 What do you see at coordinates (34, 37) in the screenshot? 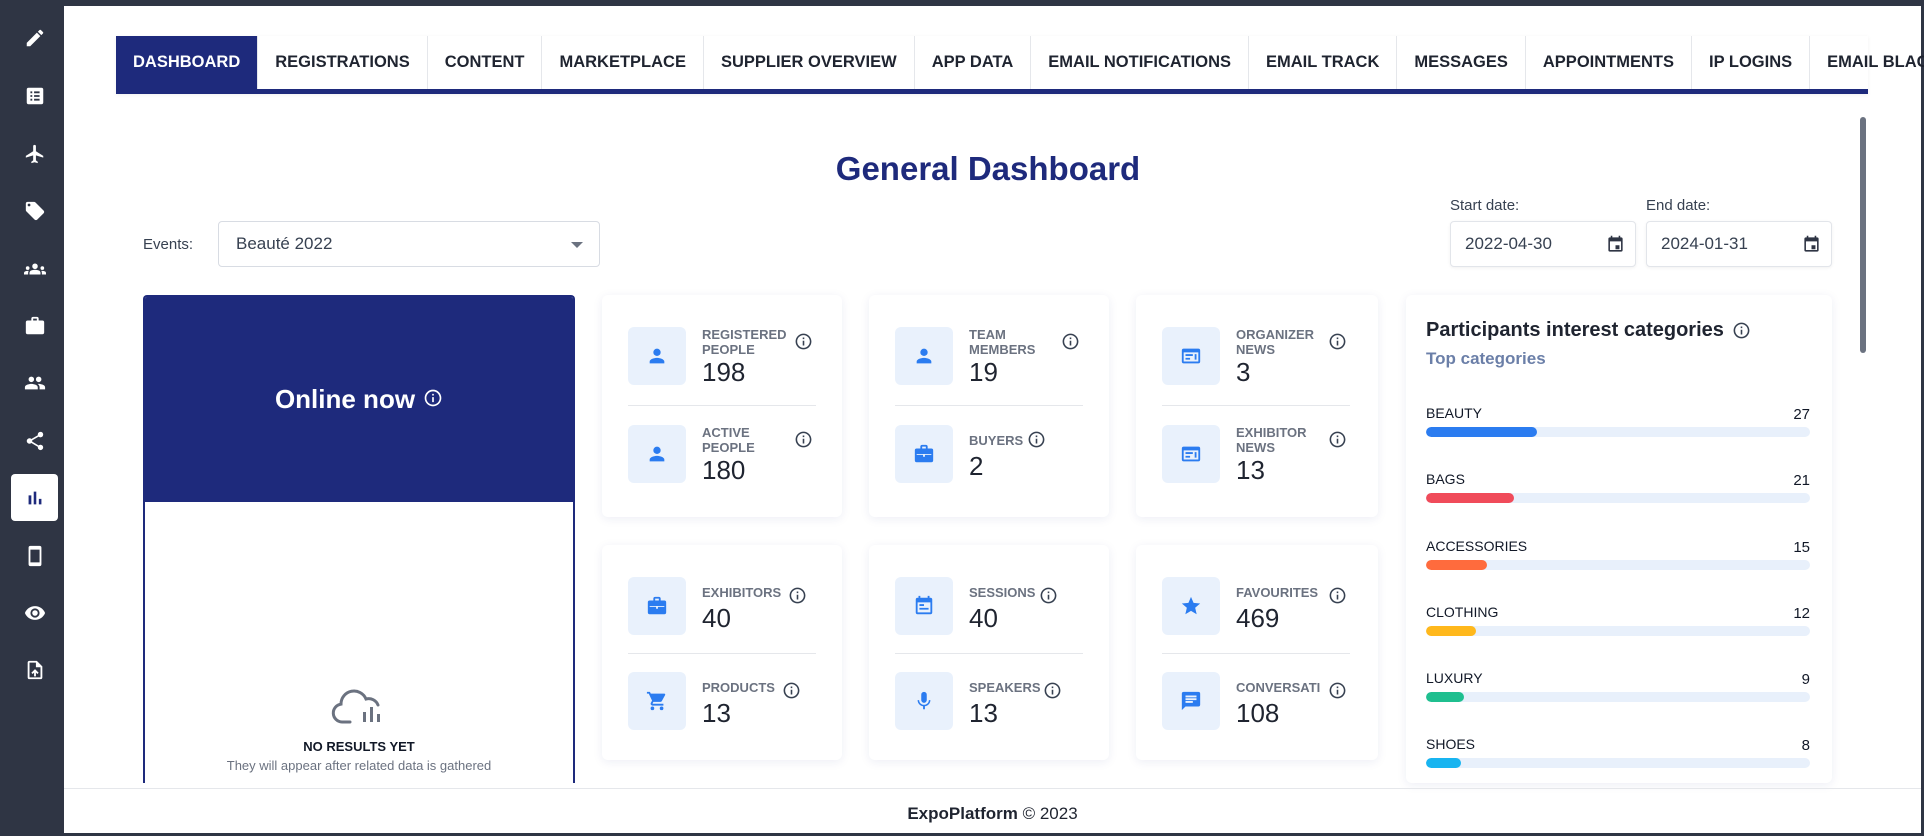
I see `sidebar-item-edit` at bounding box center [34, 37].